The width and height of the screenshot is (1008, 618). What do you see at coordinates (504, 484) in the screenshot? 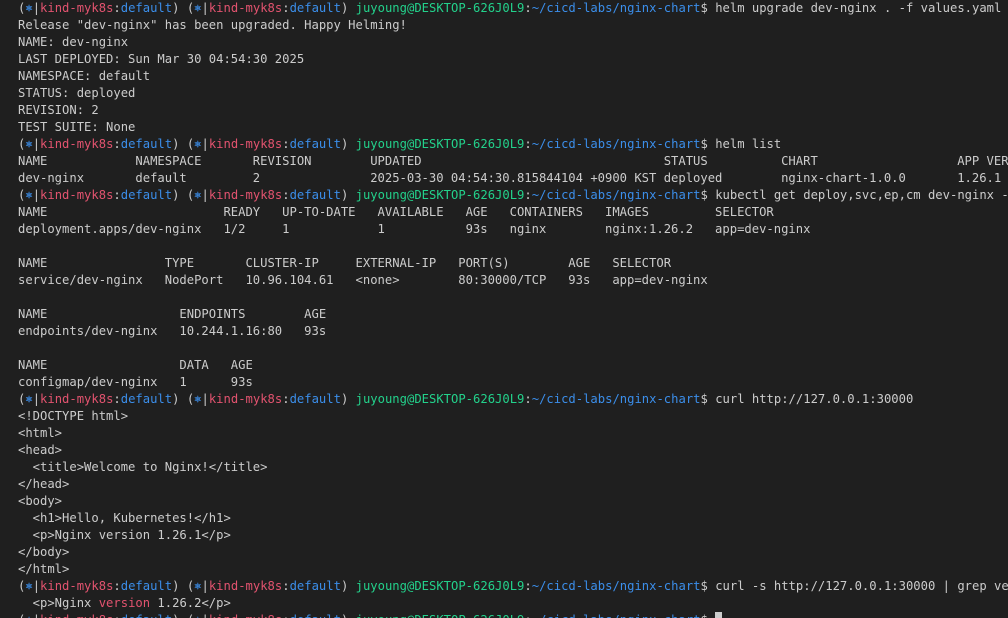
I see `output-line: </head>` at bounding box center [504, 484].